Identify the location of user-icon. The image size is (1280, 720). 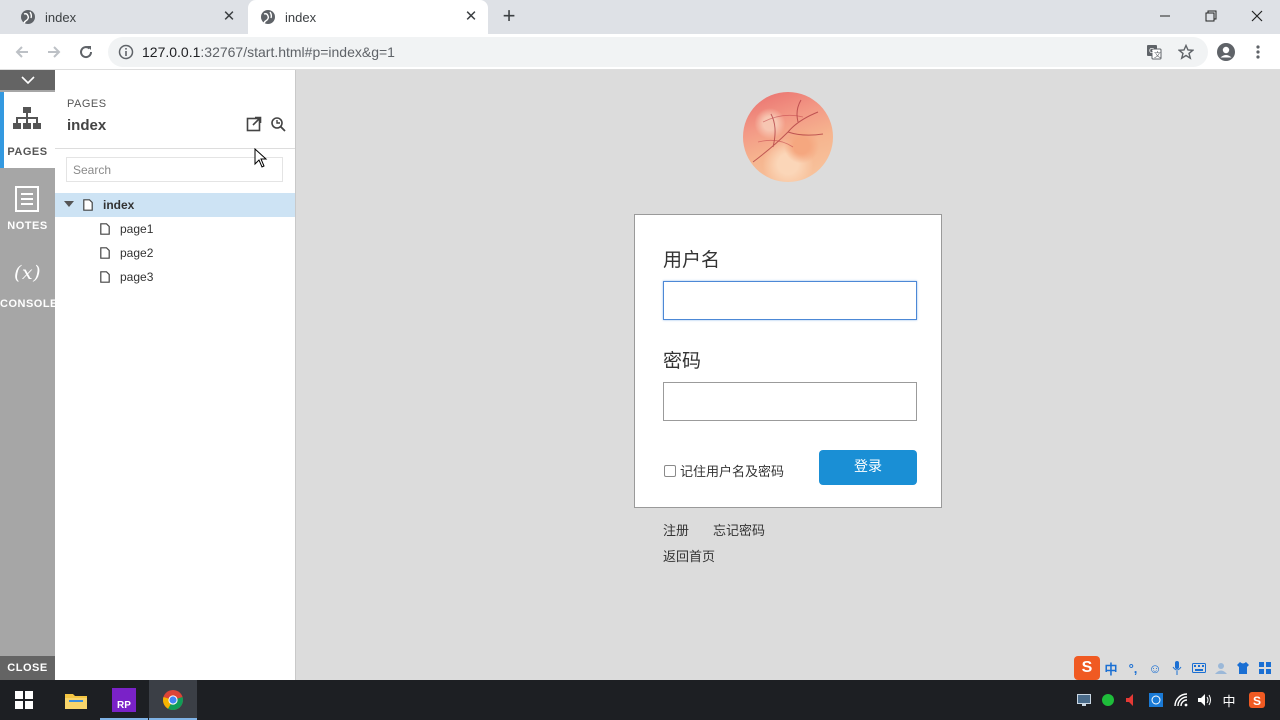
(1221, 668).